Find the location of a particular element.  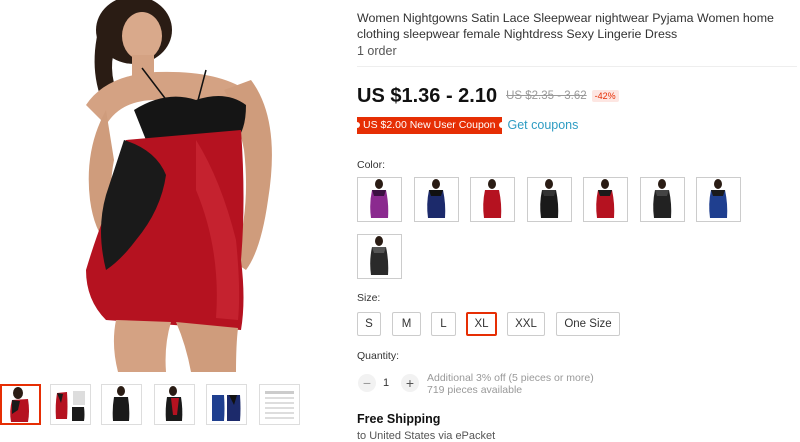

shipping-destination: to United States via ePacket is located at coordinates (426, 436).